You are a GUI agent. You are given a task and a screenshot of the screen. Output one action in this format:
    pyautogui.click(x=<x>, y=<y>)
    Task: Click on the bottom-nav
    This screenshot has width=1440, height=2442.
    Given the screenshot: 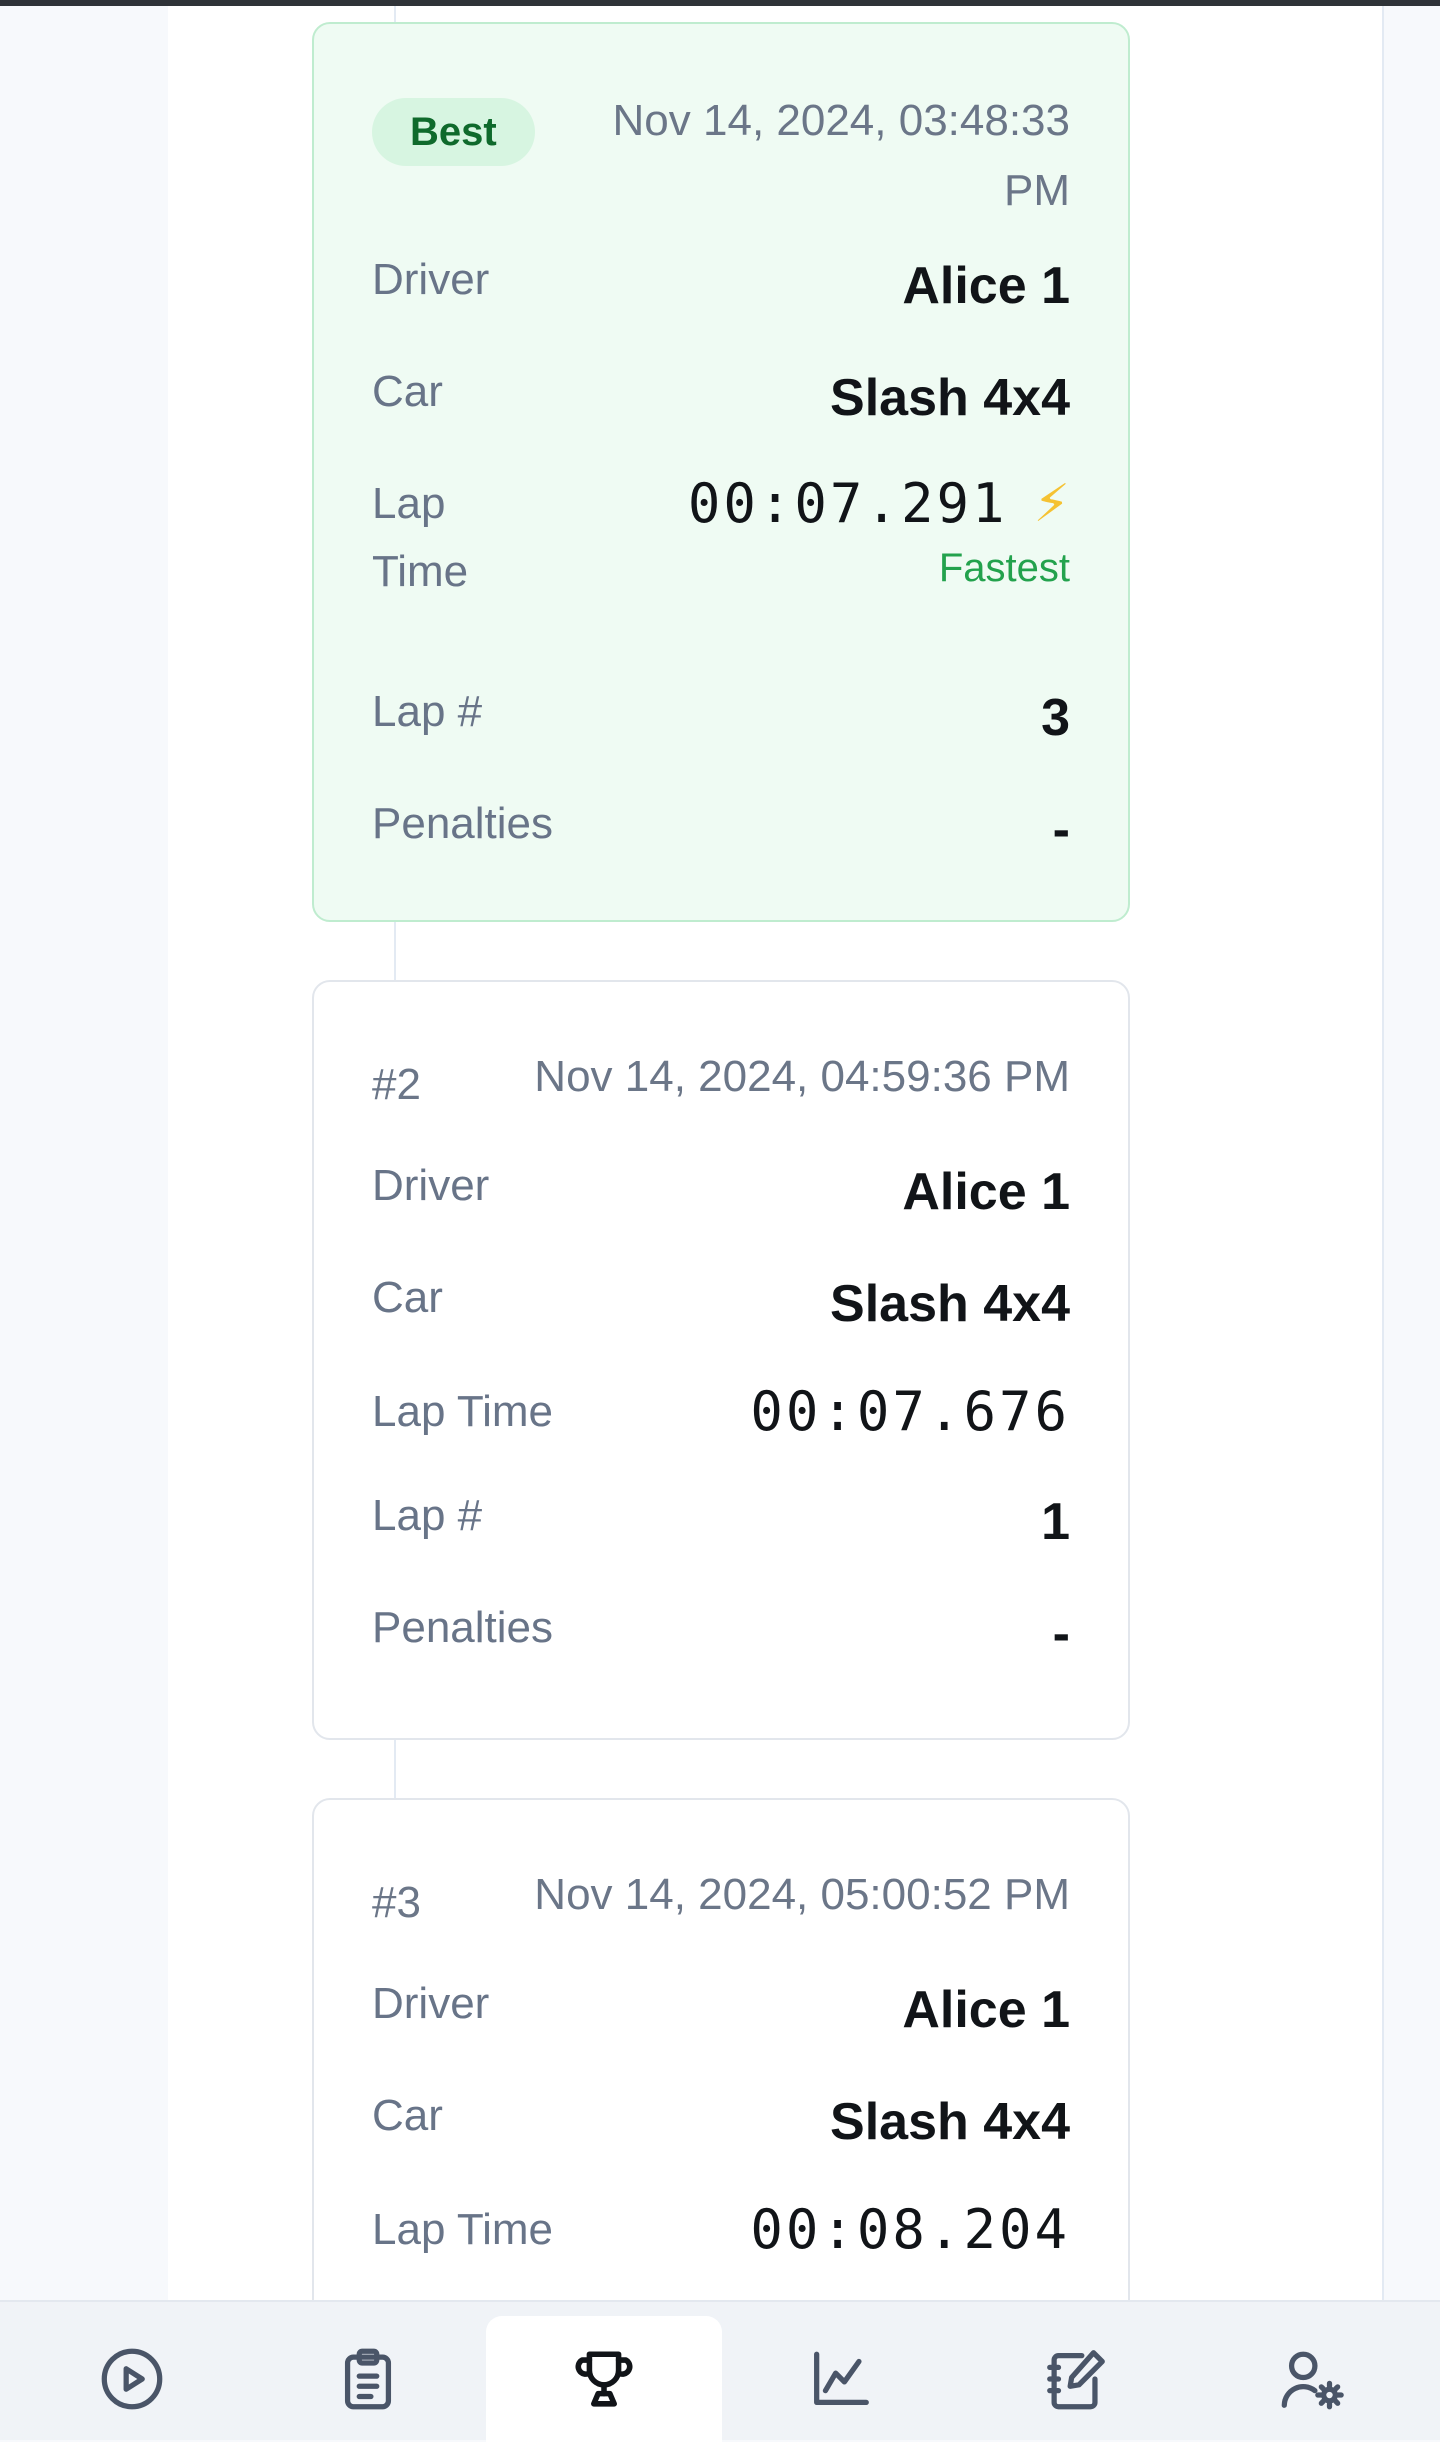 What is the action you would take?
    pyautogui.click(x=720, y=2371)
    